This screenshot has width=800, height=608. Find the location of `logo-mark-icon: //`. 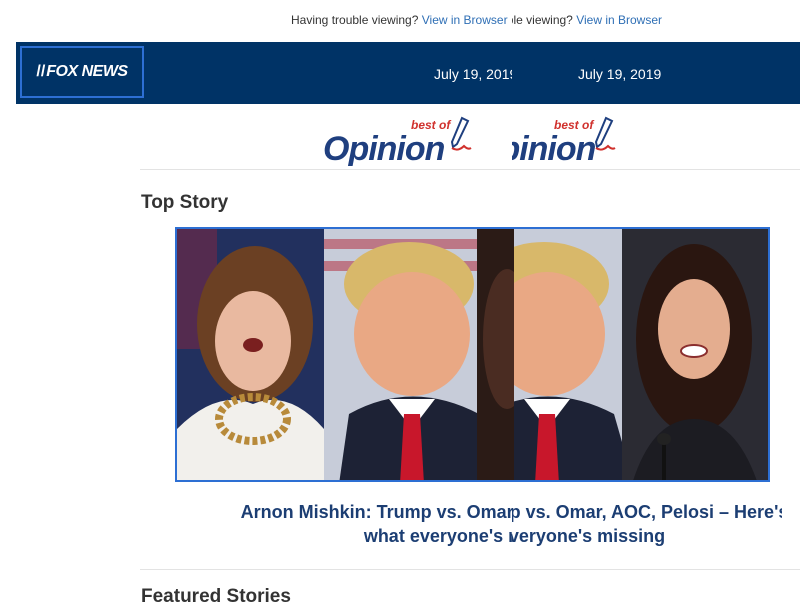

logo-mark-icon: // is located at coordinates (41, 71).